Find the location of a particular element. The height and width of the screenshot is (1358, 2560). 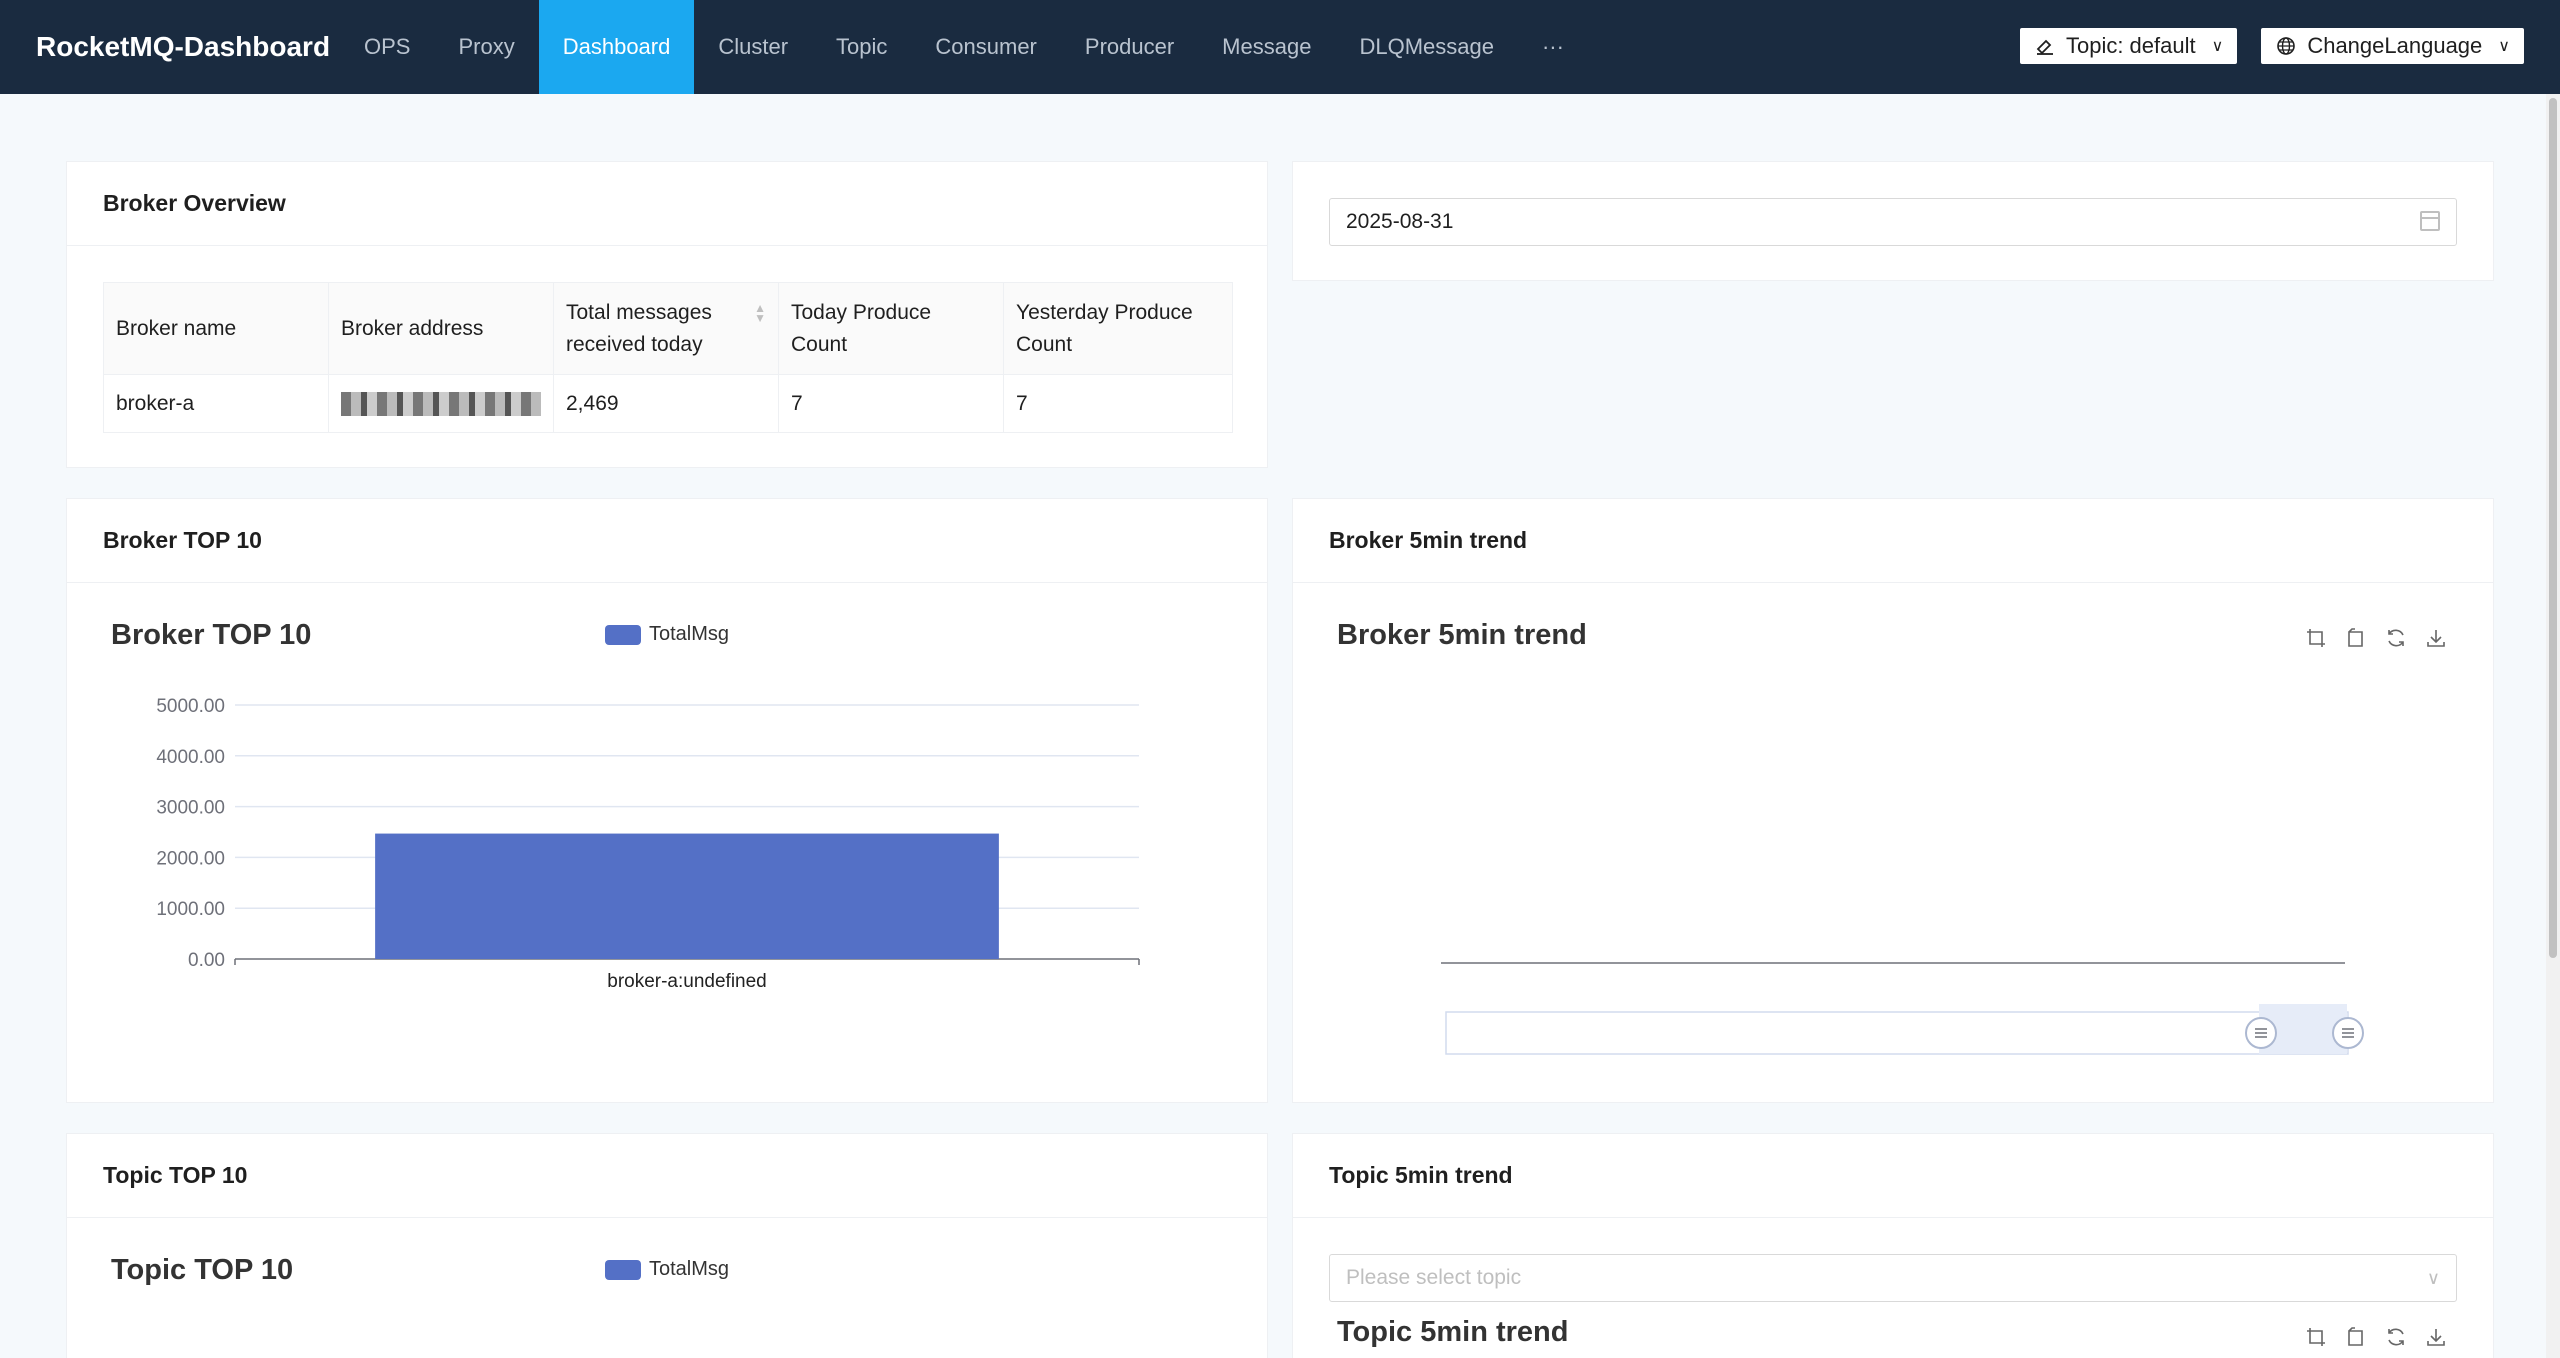

table-row: broker-a 2,469 7 7 is located at coordinates (668, 403).